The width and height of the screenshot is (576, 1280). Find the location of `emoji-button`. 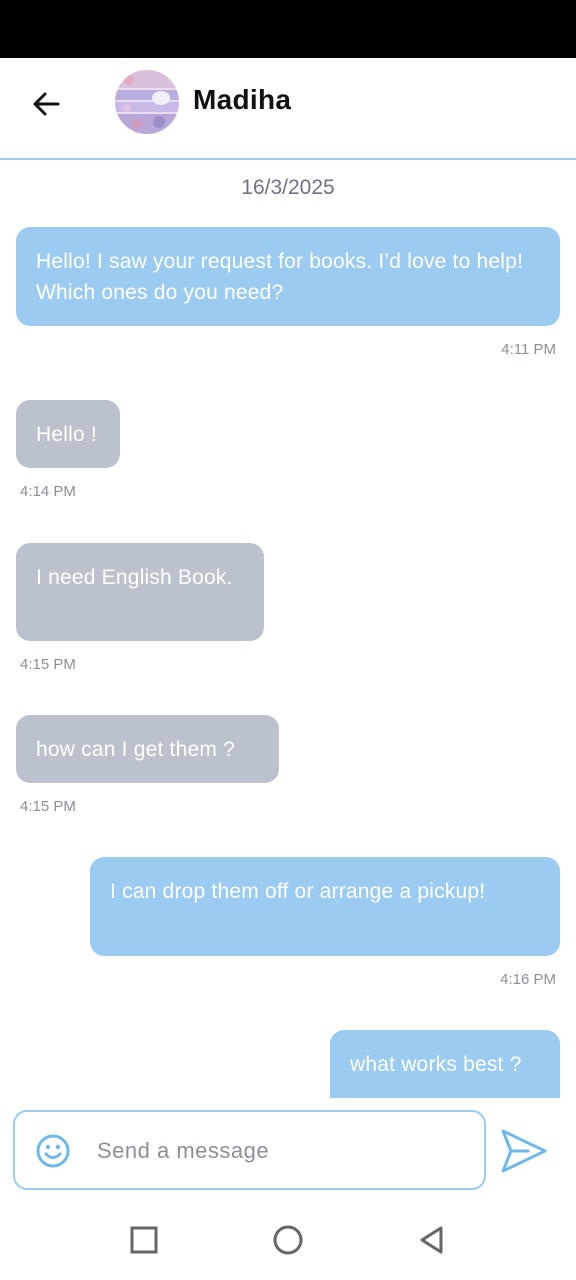

emoji-button is located at coordinates (53, 1151).